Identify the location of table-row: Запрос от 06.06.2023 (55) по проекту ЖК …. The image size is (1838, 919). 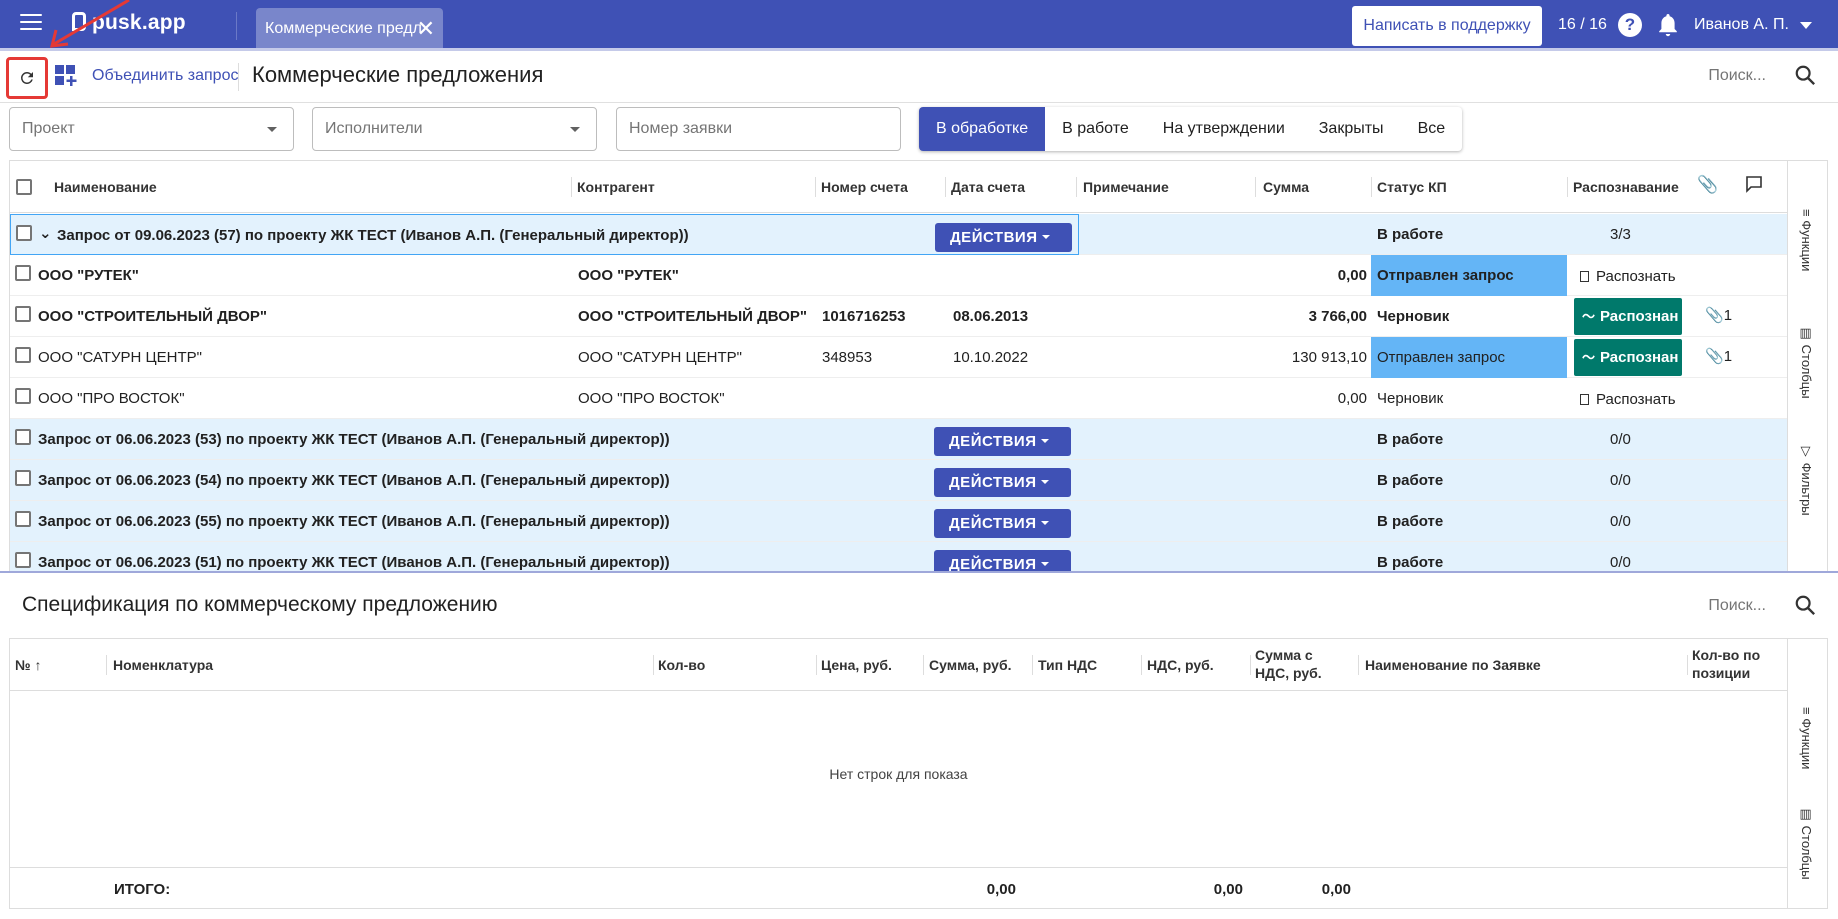
(898, 521).